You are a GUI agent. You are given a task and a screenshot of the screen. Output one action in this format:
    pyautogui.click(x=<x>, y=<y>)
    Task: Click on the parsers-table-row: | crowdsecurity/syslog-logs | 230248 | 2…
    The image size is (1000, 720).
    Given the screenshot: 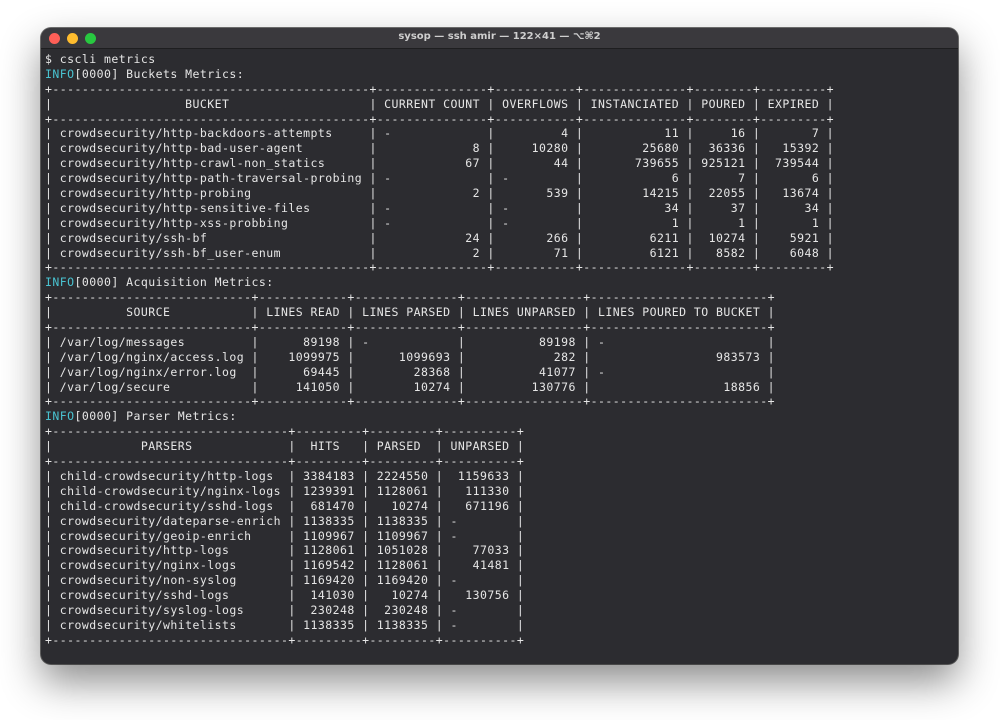 What is the action you would take?
    pyautogui.click(x=285, y=609)
    